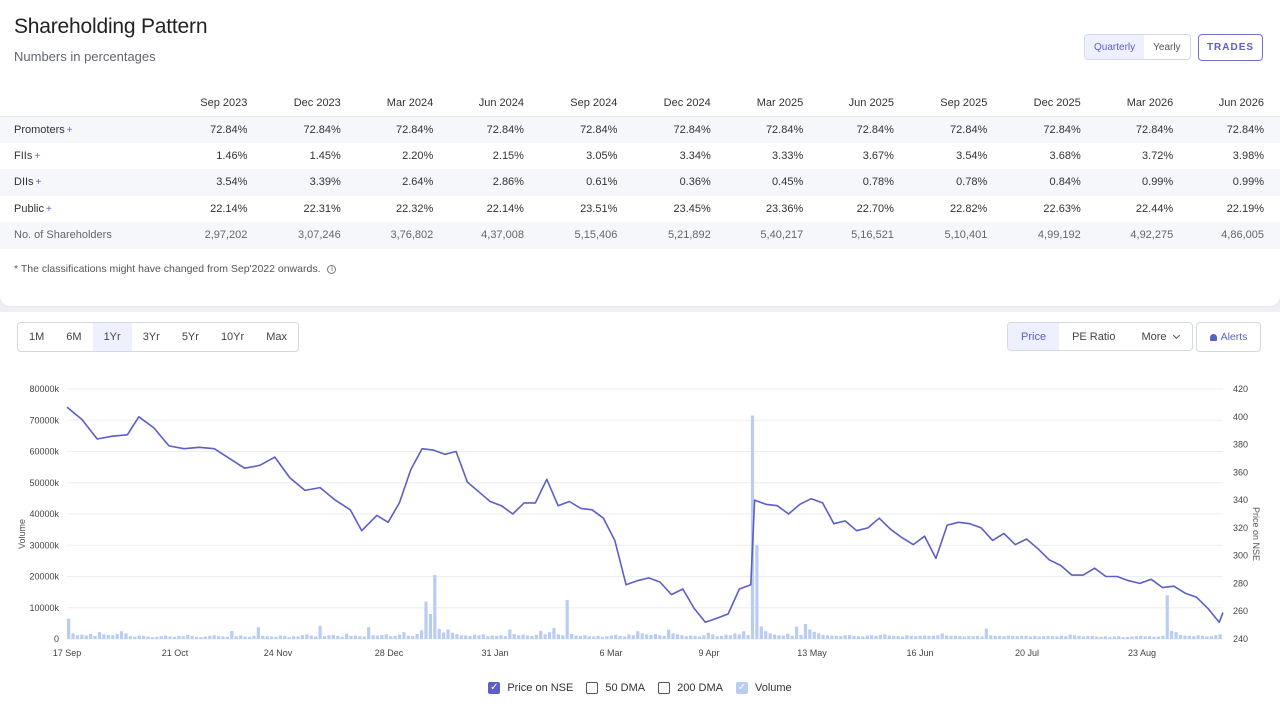  What do you see at coordinates (680, 103) in the screenshot?
I see `column-header: Dec 2024` at bounding box center [680, 103].